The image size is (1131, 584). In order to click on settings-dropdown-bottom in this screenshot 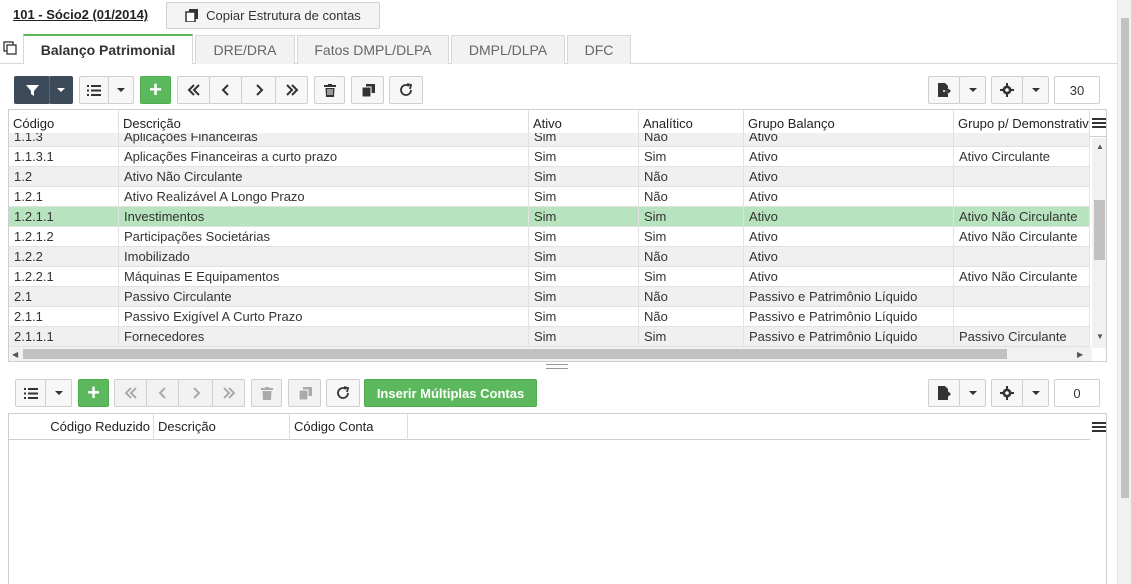, I will do `click(1035, 393)`.